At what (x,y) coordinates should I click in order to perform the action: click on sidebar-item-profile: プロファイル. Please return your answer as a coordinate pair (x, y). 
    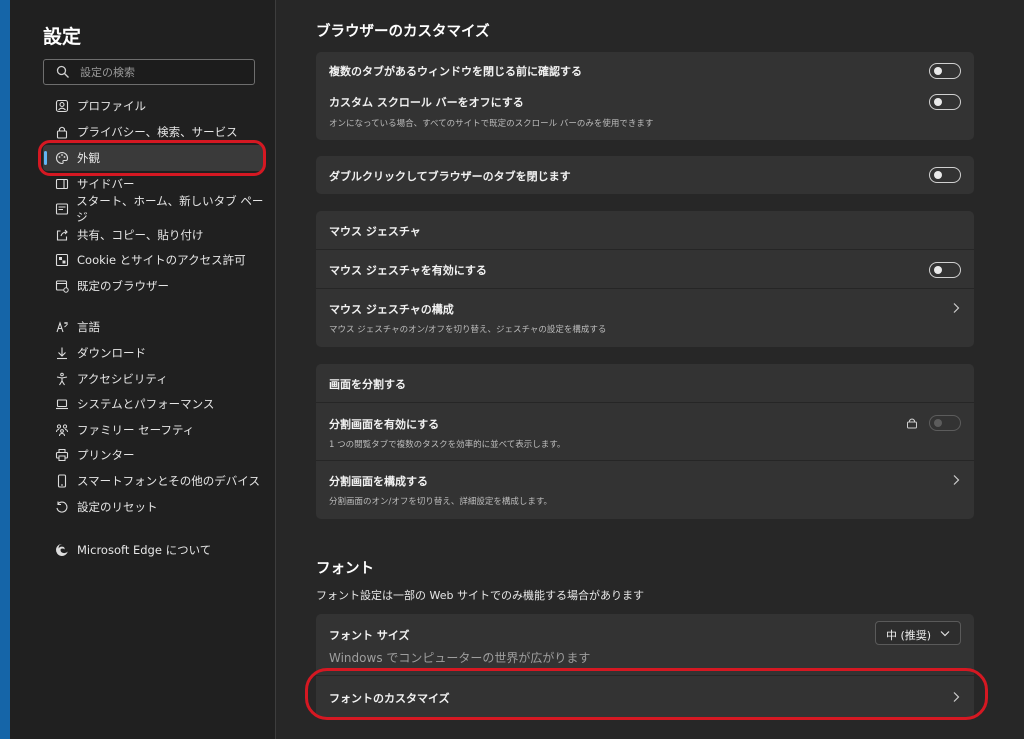
    Looking at the image, I should click on (154, 106).